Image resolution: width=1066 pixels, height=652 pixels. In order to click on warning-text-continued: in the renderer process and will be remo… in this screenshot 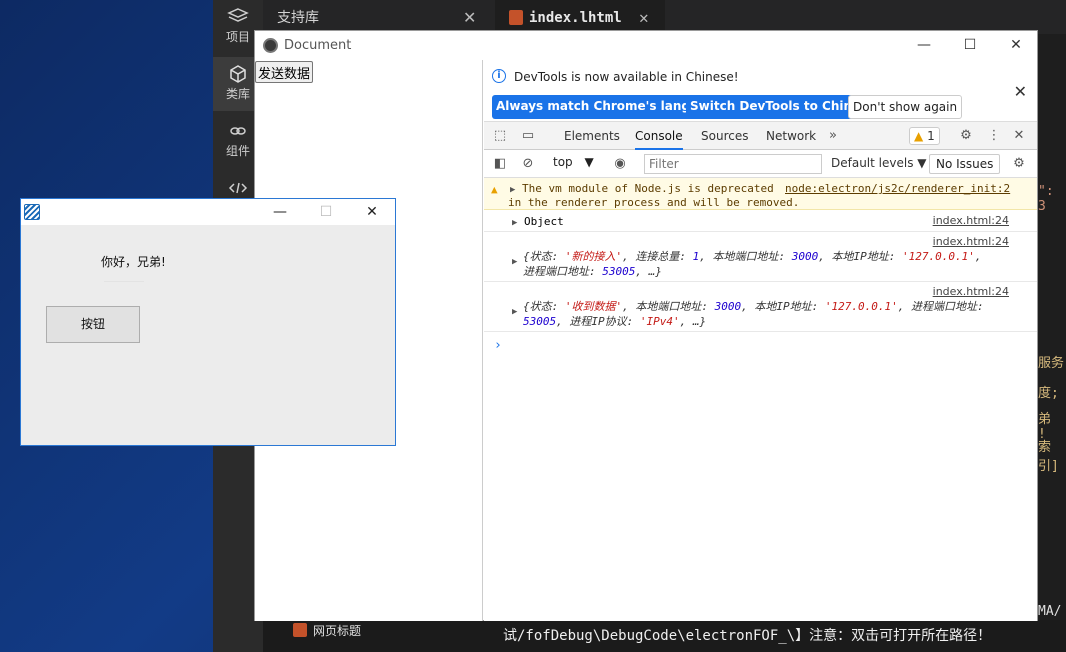, I will do `click(654, 202)`.